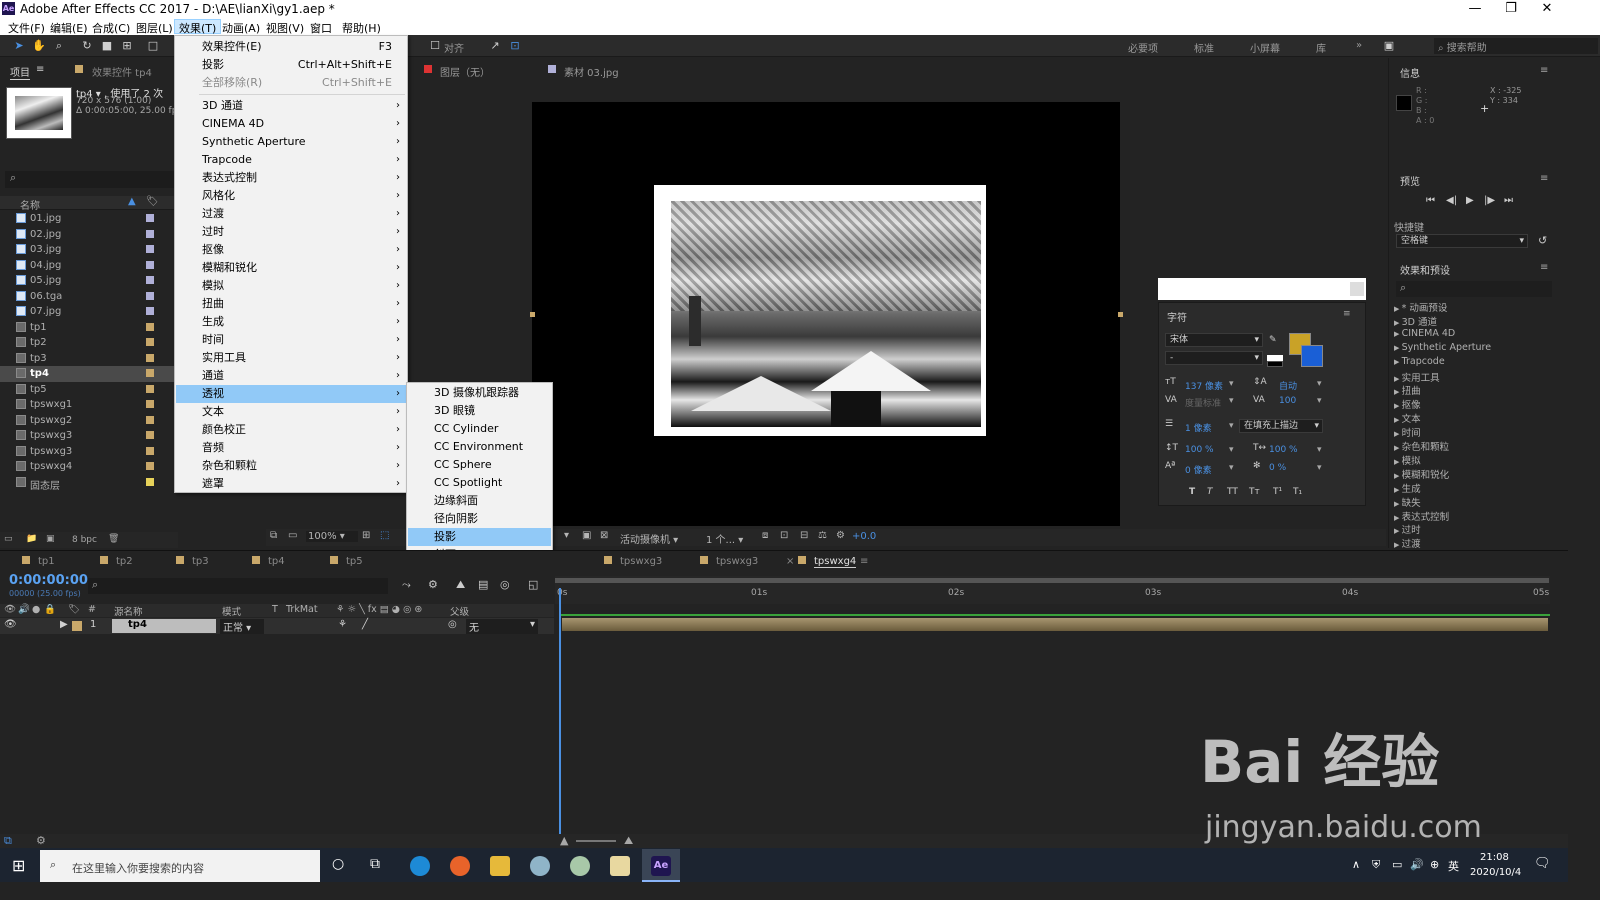 The height and width of the screenshot is (900, 1600). What do you see at coordinates (153, 46) in the screenshot?
I see `rectangle-tool-icon: □` at bounding box center [153, 46].